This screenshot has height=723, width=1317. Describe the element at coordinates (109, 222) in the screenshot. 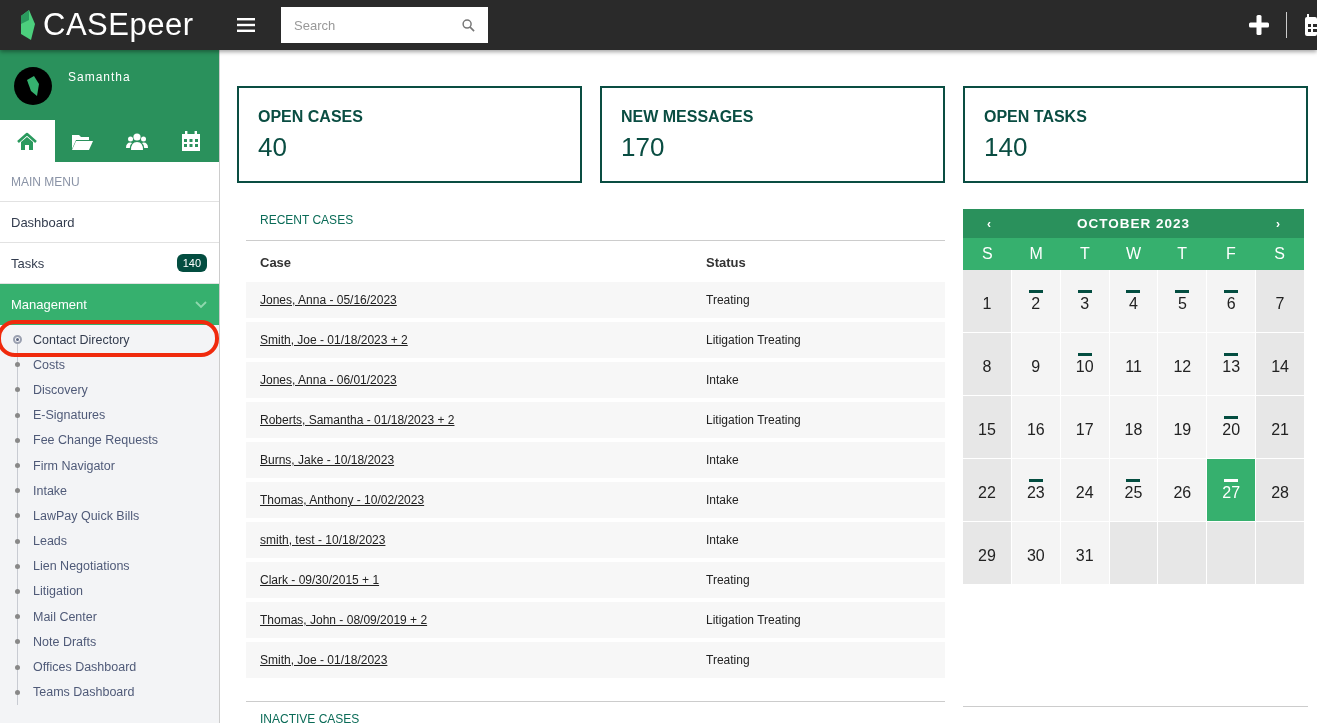

I see `menu-item: Dashboard` at that location.